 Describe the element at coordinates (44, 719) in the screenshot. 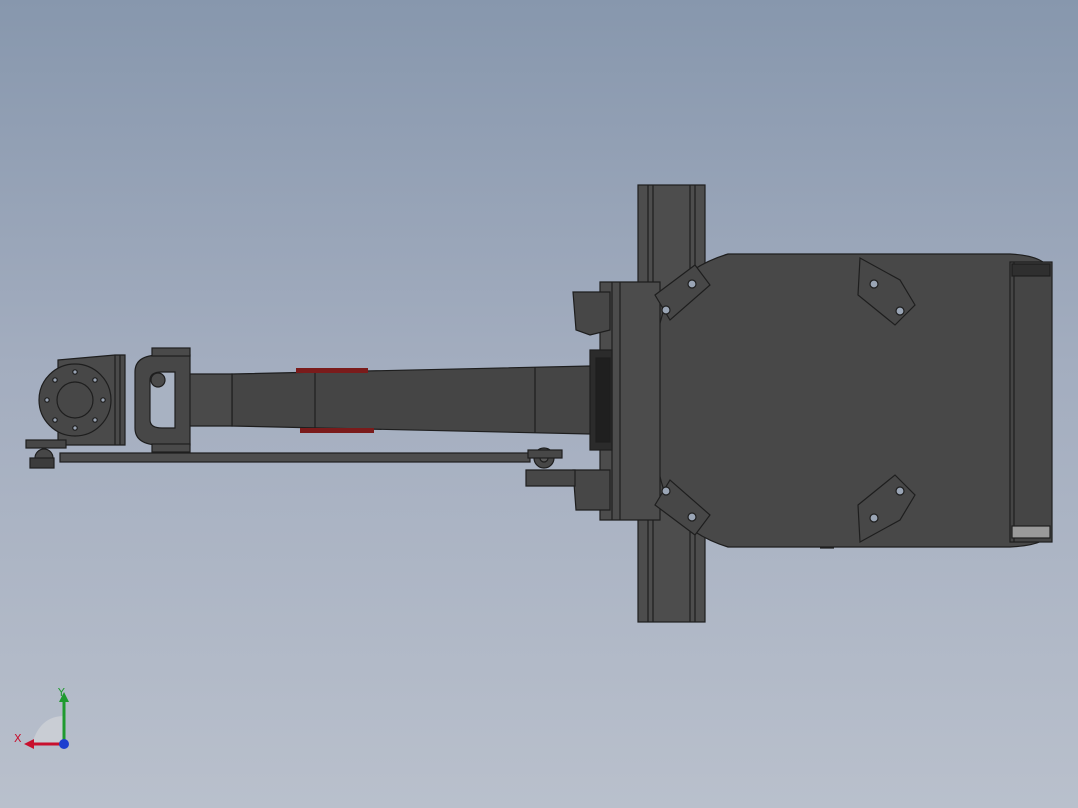

I see `coordinate-triad: X Y` at that location.